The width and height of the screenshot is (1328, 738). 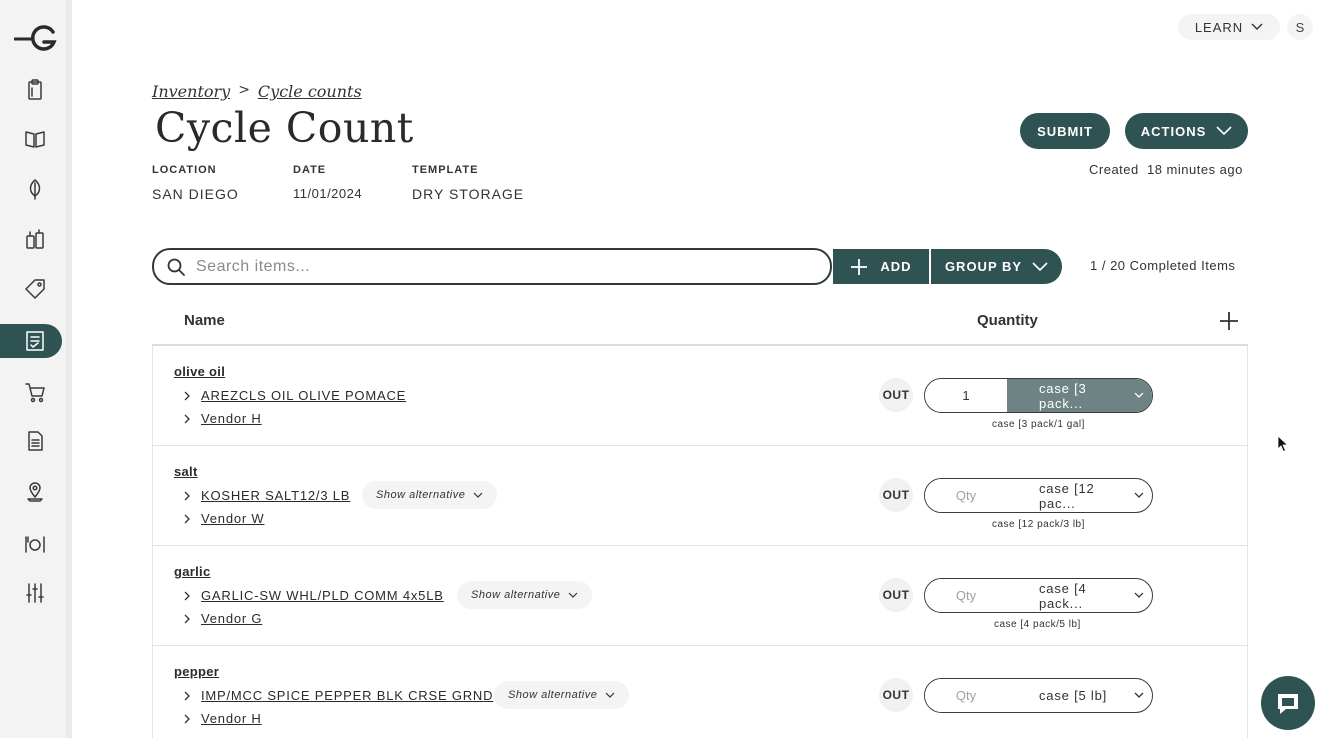 I want to click on group-by-button: GROUP BY, so click(x=996, y=266).